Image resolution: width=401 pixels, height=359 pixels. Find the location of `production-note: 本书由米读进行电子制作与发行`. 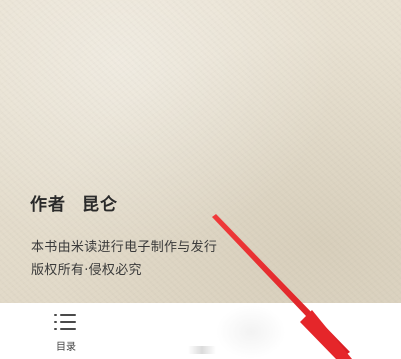

production-note: 本书由米读进行电子制作与发行 is located at coordinates (124, 247).